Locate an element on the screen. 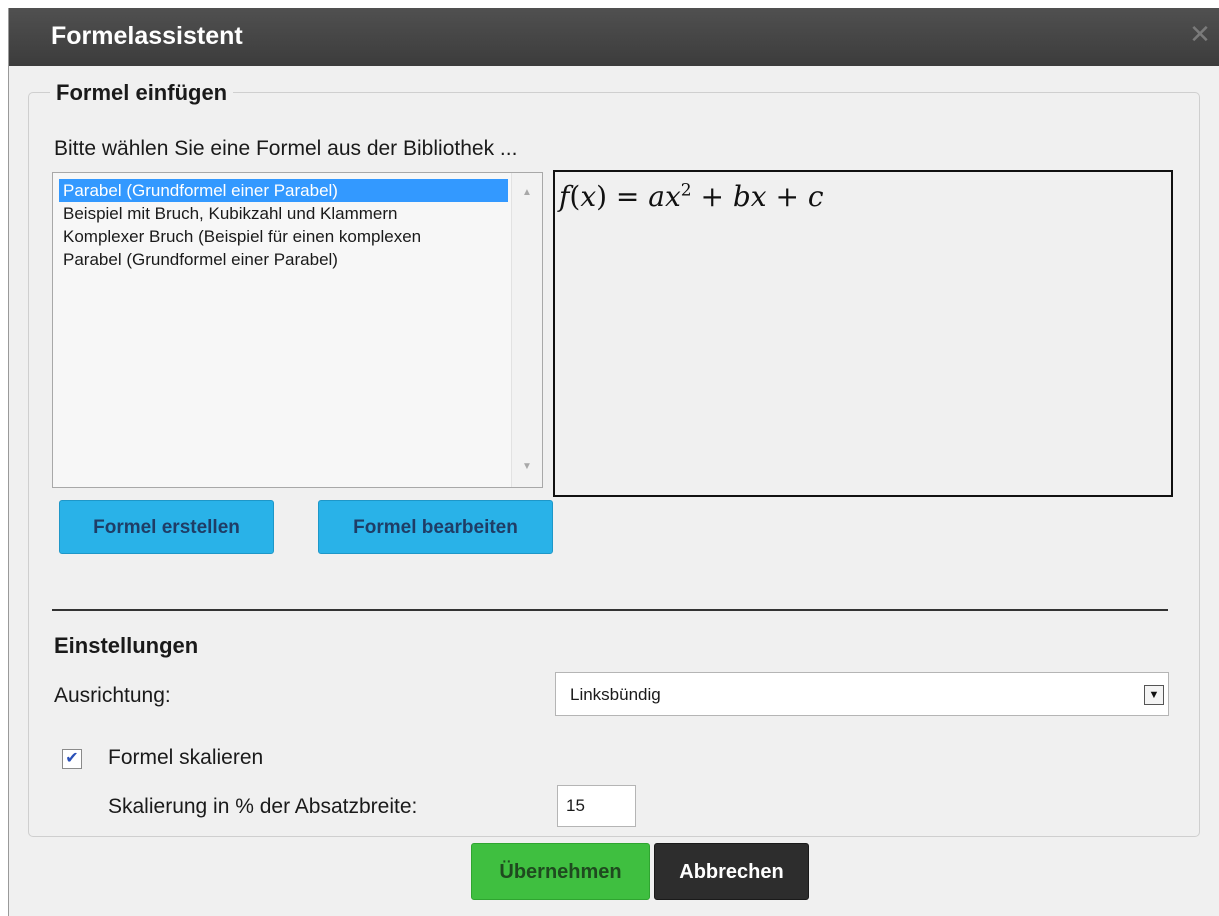 This screenshot has height=916, width=1219. section-divider is located at coordinates (610, 610).